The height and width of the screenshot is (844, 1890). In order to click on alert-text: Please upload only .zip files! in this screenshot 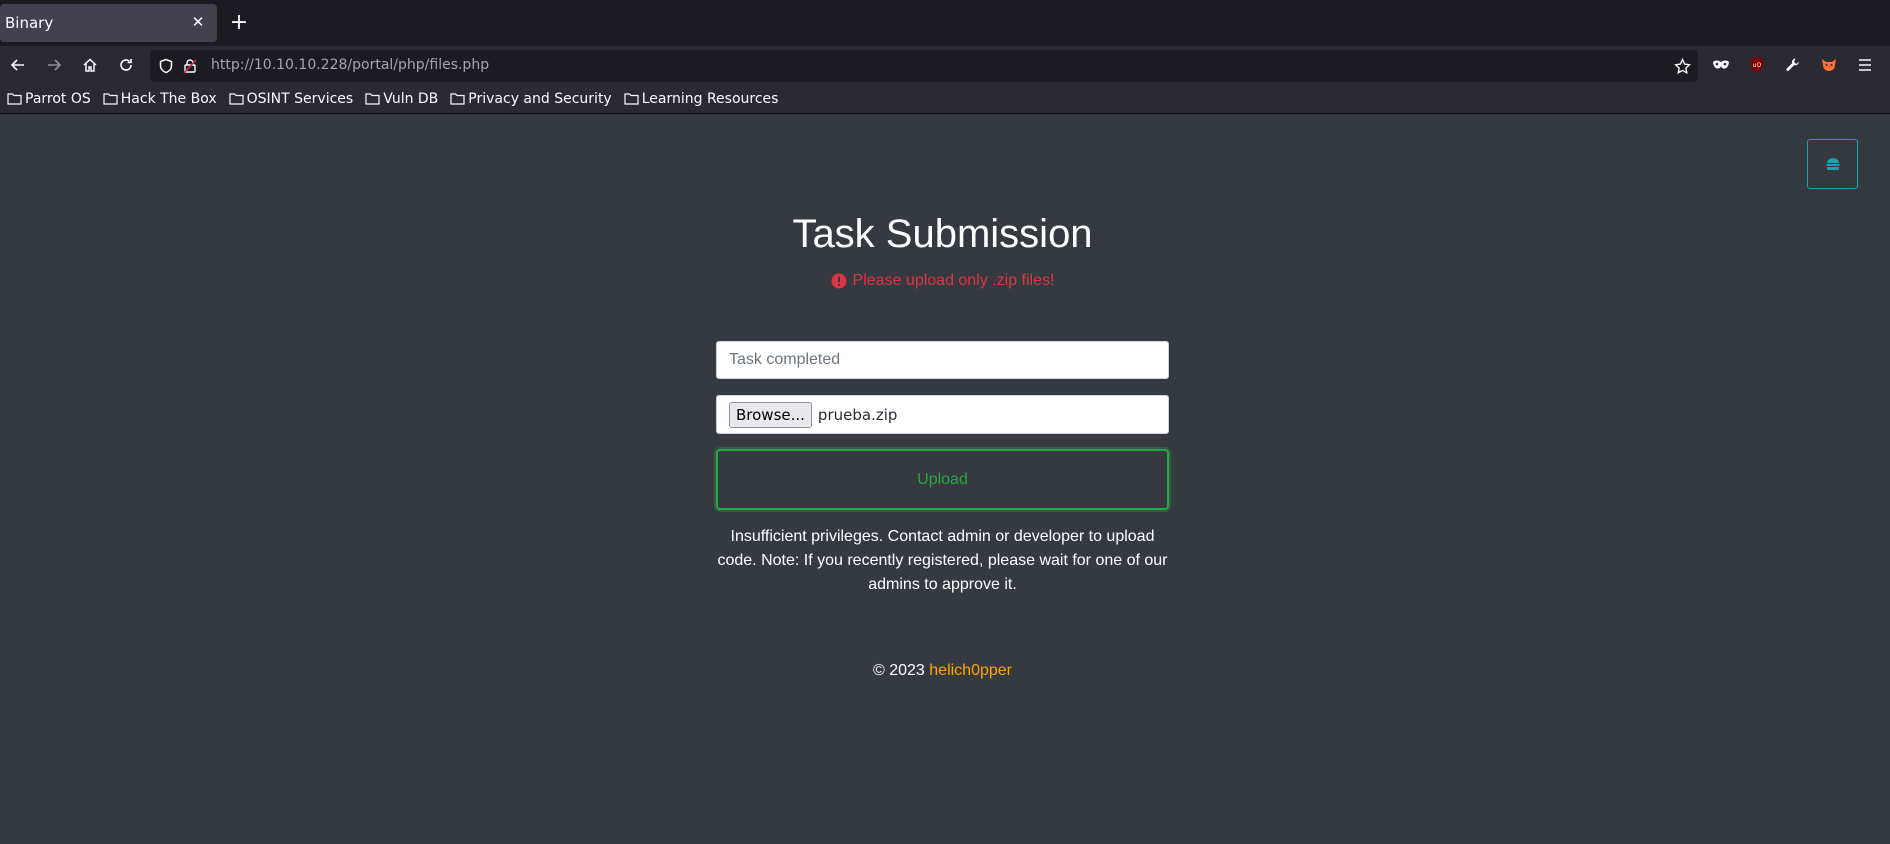, I will do `click(953, 280)`.